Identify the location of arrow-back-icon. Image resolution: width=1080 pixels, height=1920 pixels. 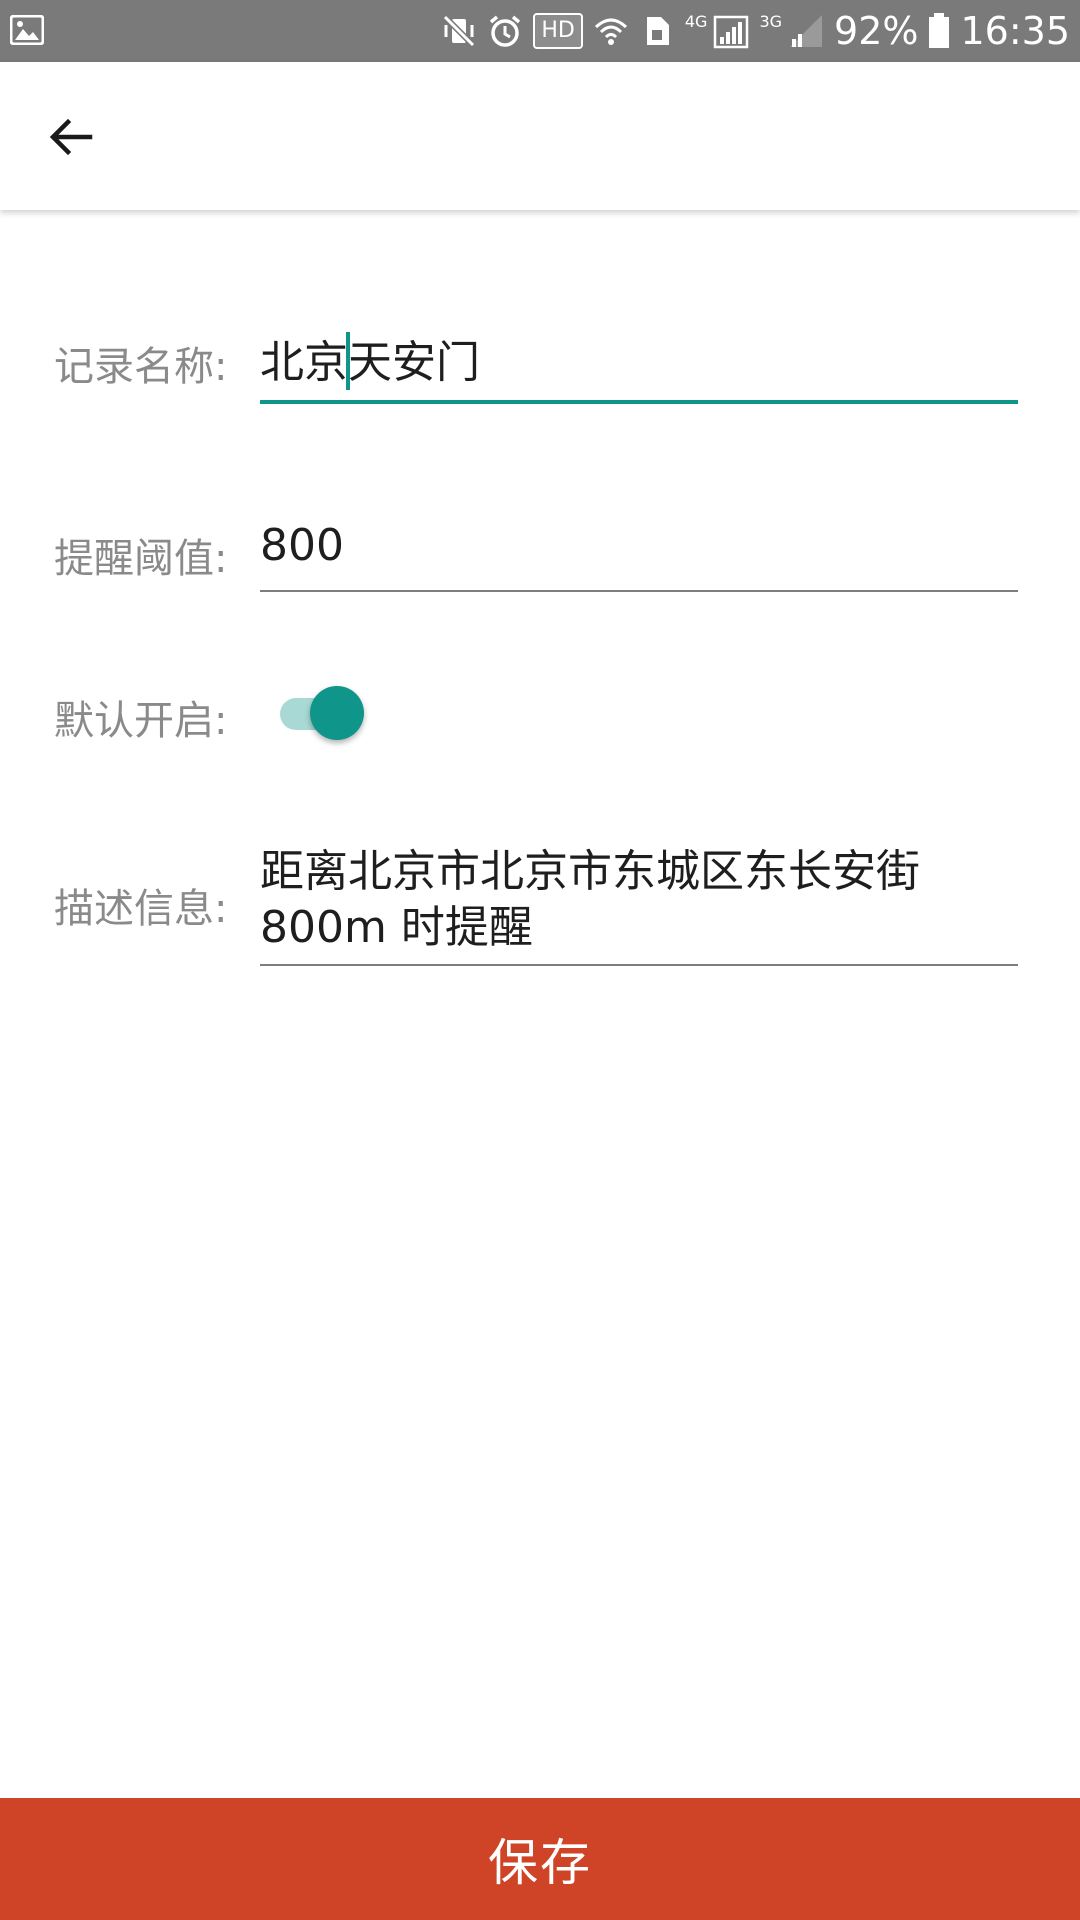
(71, 137).